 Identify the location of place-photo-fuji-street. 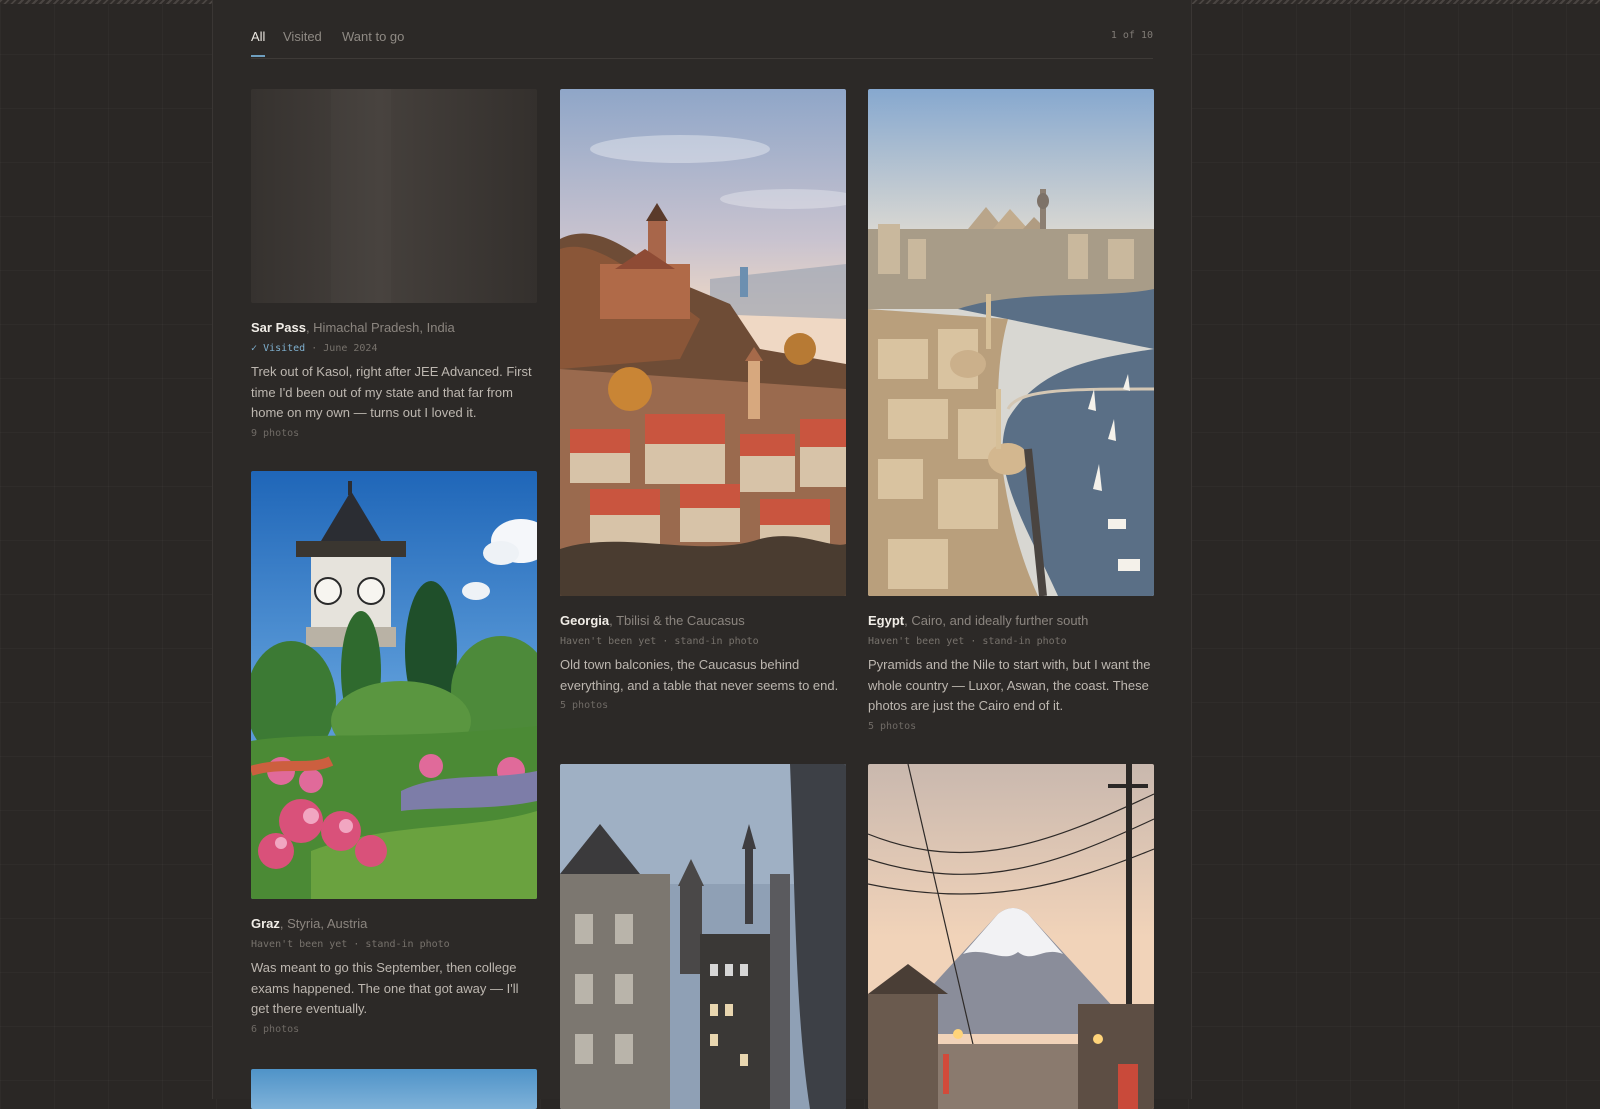
(1011, 936).